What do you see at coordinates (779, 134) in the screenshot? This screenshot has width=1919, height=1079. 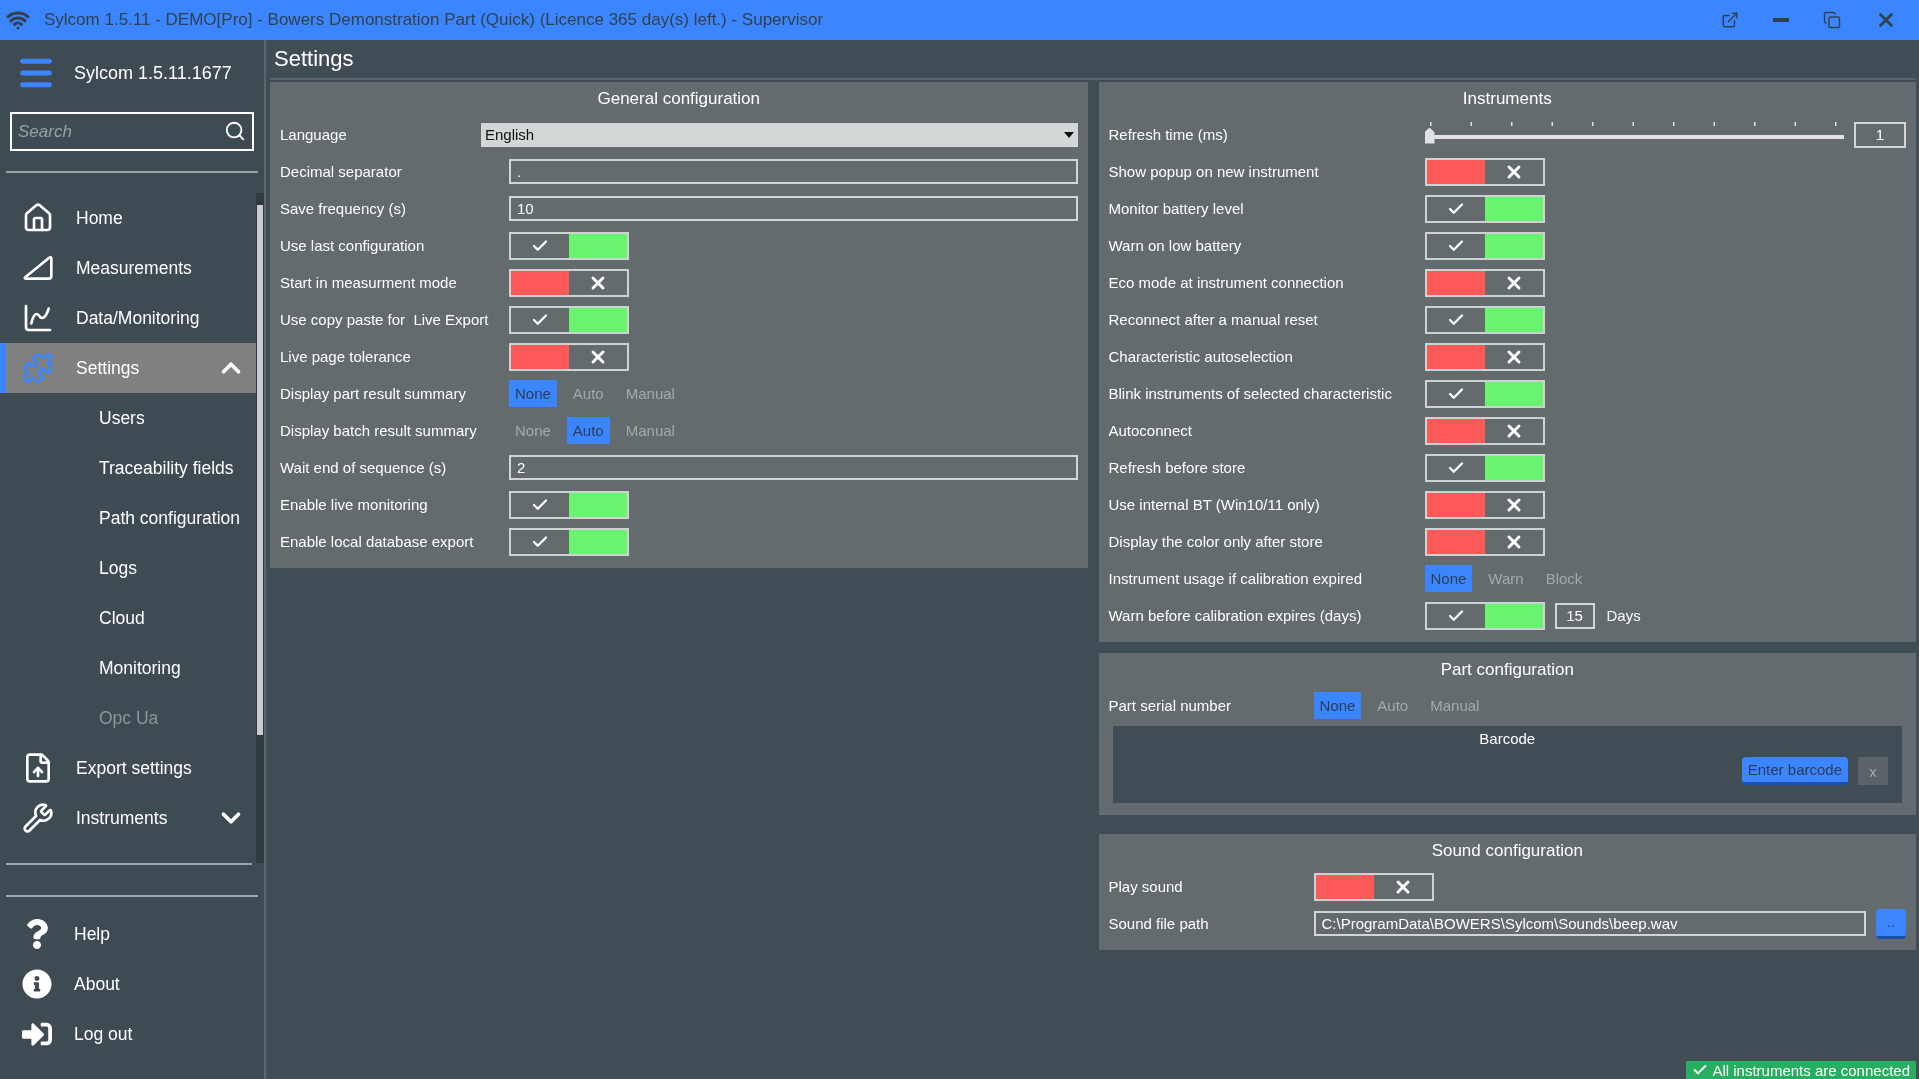 I see `language-dropdown: English` at bounding box center [779, 134].